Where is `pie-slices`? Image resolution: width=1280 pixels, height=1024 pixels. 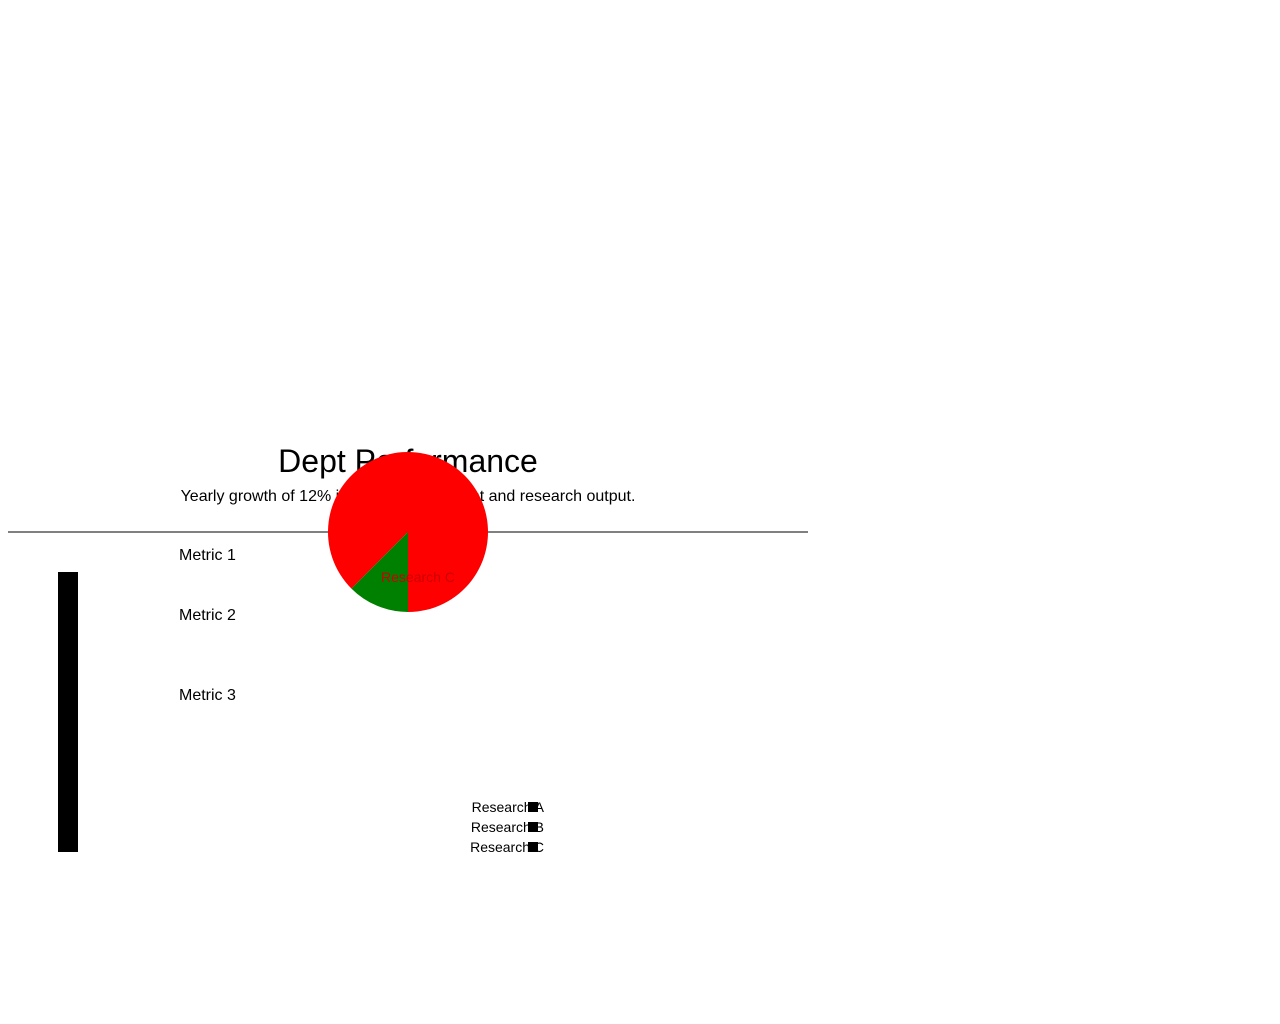
pie-slices is located at coordinates (408, 532).